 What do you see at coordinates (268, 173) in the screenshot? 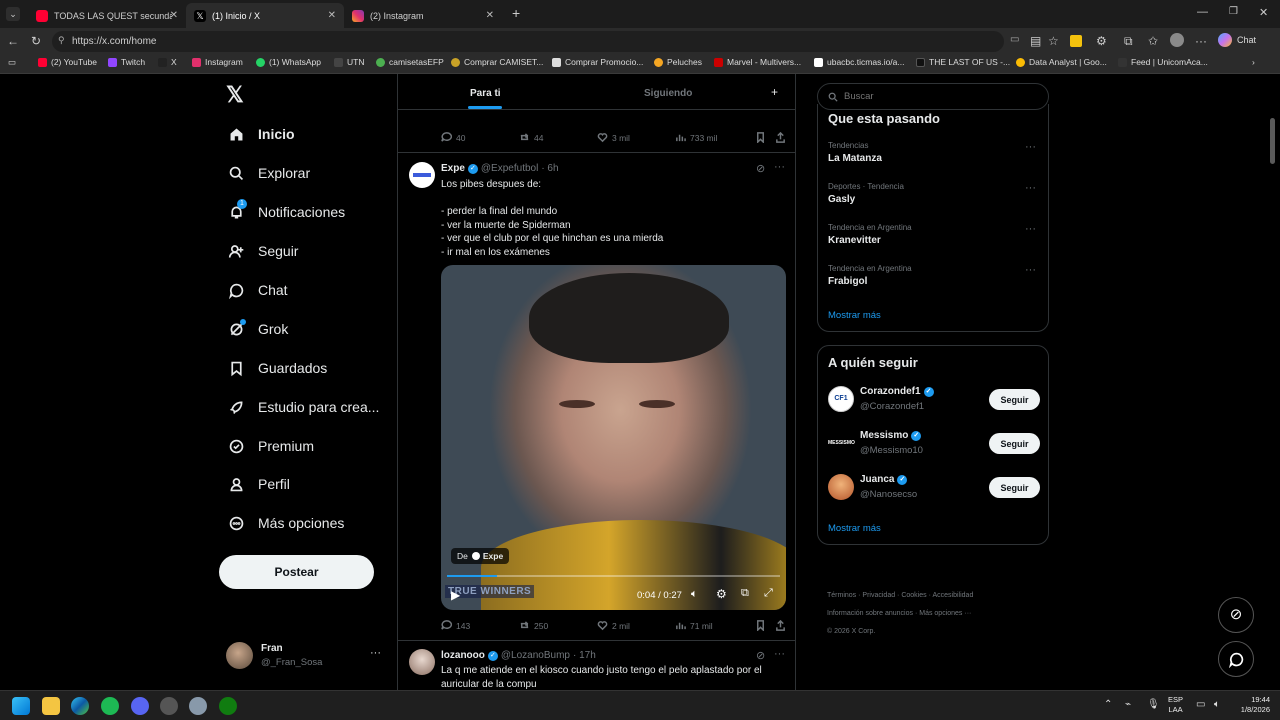
I see `nav-explore: Explorar` at bounding box center [268, 173].